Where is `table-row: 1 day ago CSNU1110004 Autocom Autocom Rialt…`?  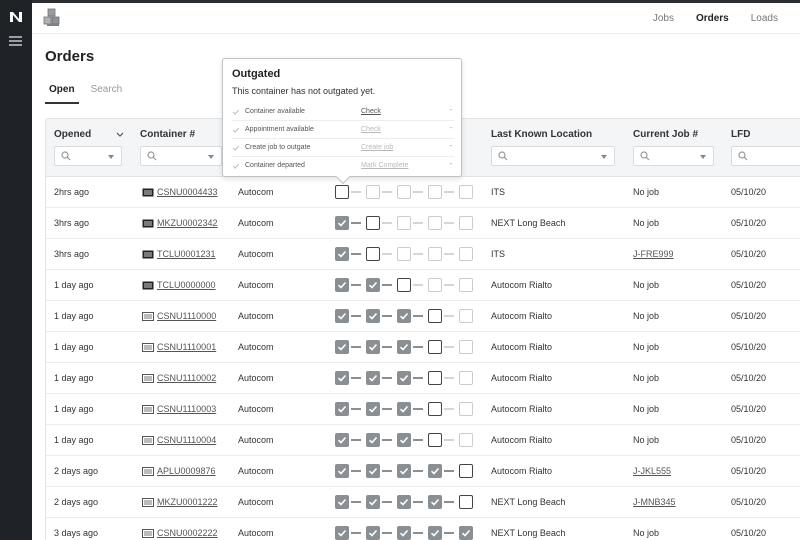
table-row: 1 day ago CSNU1110004 Autocom Autocom Rialt… is located at coordinates (423, 440).